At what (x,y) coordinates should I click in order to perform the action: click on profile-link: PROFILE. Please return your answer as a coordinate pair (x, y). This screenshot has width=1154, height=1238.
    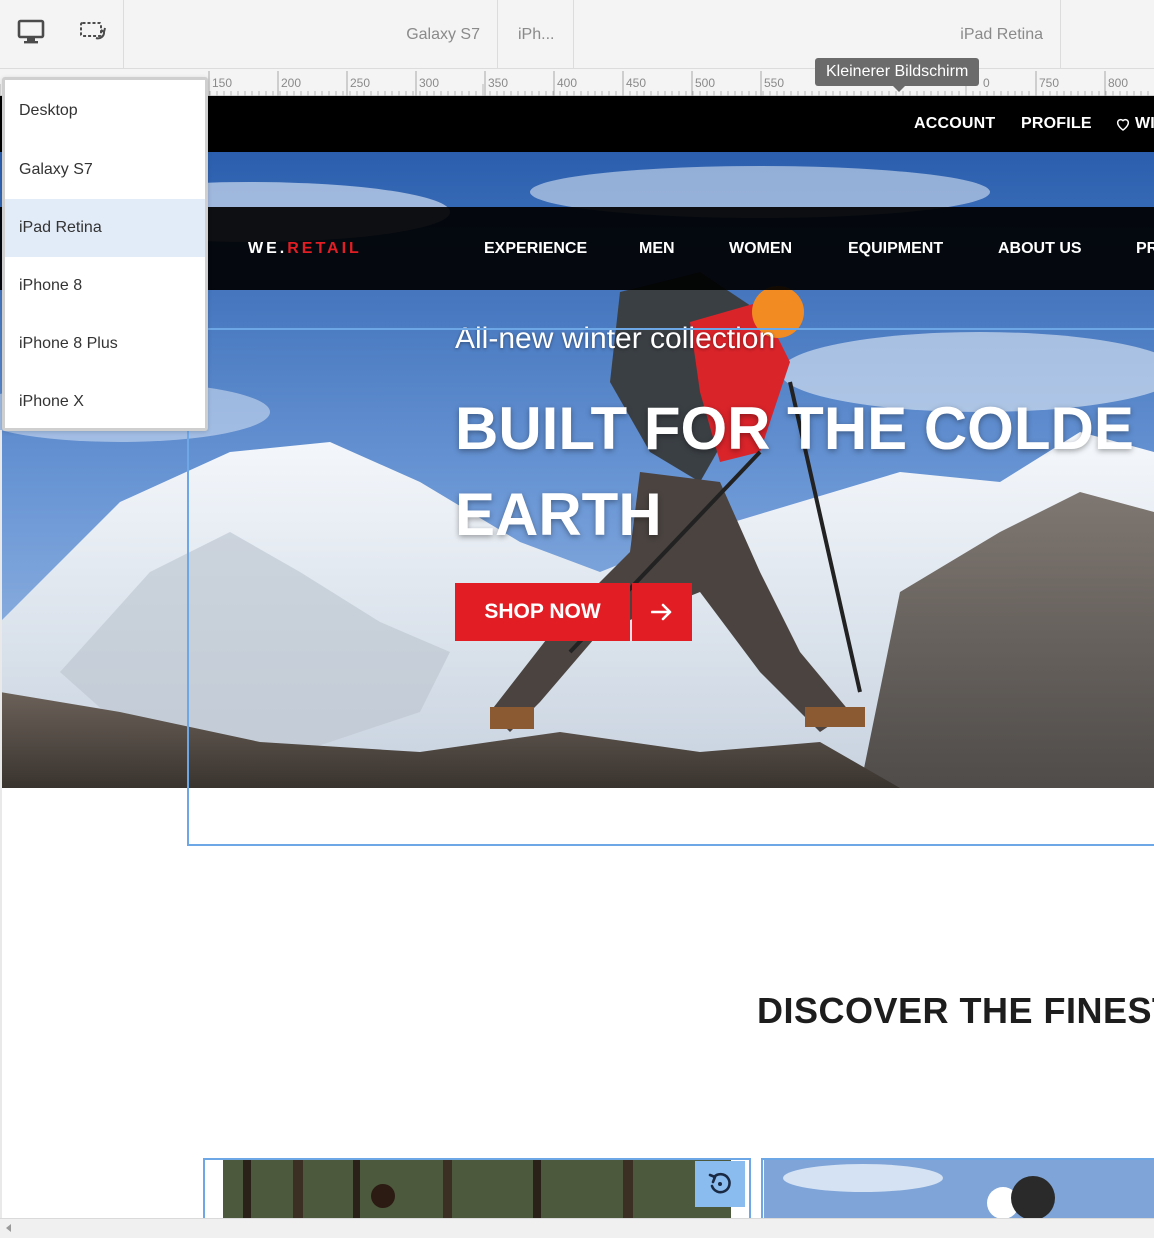
    Looking at the image, I should click on (1056, 124).